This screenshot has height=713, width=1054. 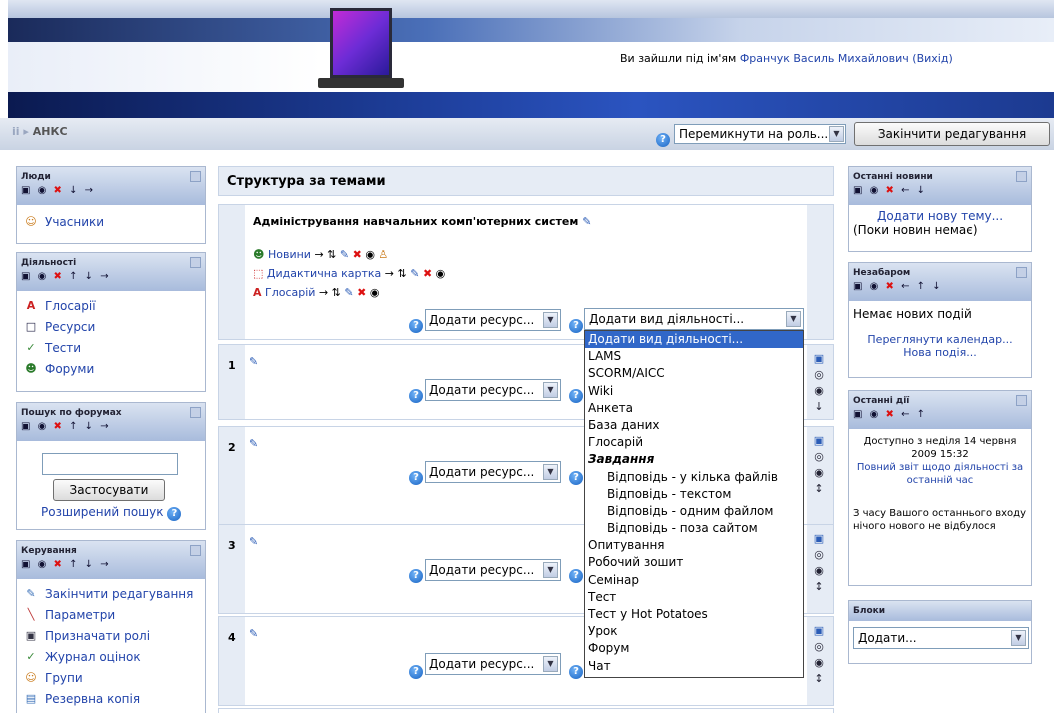 What do you see at coordinates (694, 459) in the screenshot?
I see `activity-option: Завдання` at bounding box center [694, 459].